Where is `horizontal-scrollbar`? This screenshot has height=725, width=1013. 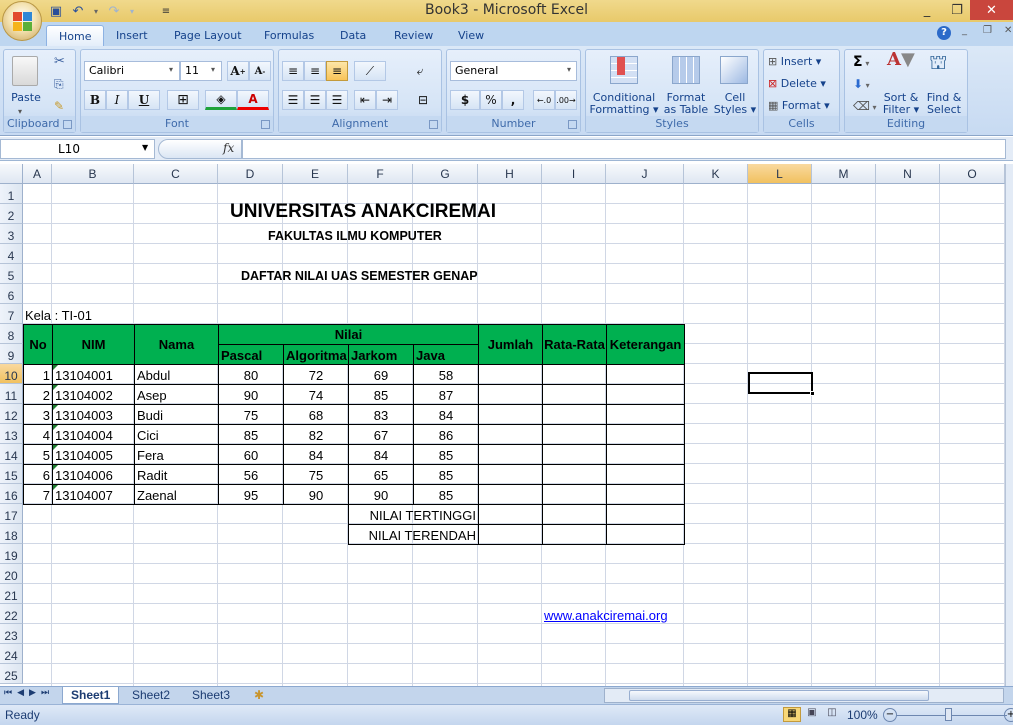
horizontal-scrollbar is located at coordinates (804, 695).